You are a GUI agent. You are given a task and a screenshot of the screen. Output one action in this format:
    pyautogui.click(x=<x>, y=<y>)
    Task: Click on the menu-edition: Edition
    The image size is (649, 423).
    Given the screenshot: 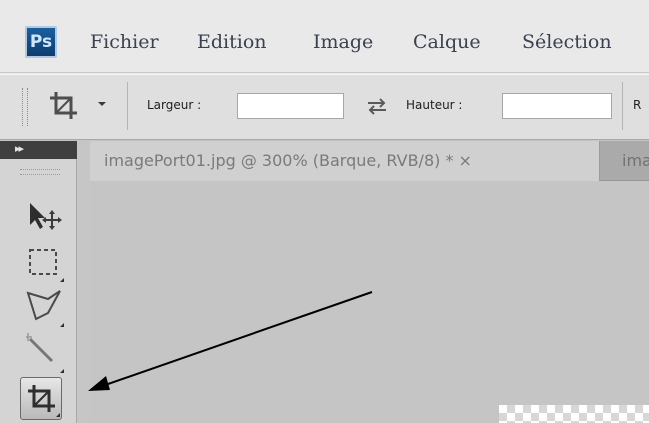 What is the action you would take?
    pyautogui.click(x=232, y=42)
    